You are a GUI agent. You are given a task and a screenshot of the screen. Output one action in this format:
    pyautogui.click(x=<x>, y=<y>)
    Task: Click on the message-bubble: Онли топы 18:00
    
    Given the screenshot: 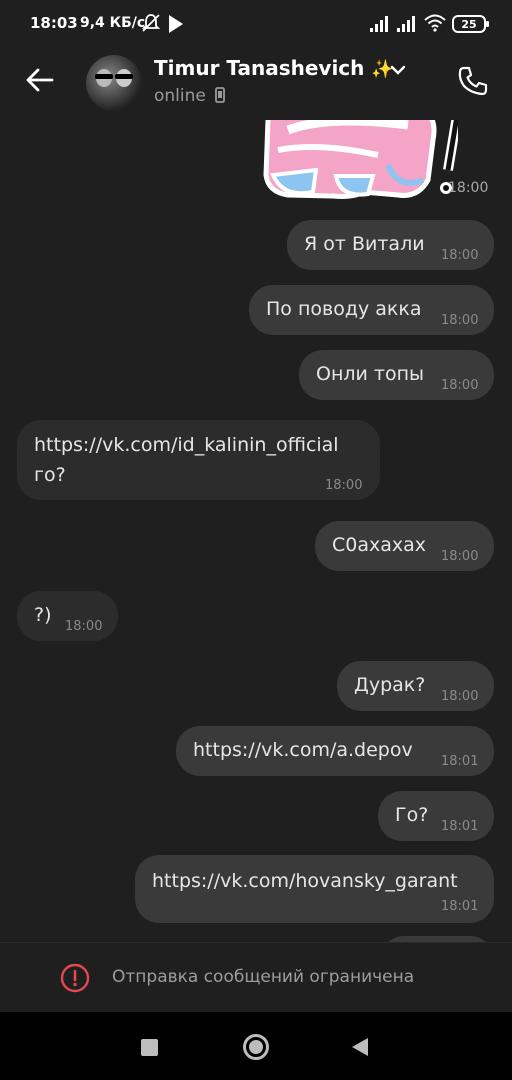 What is the action you would take?
    pyautogui.click(x=396, y=375)
    